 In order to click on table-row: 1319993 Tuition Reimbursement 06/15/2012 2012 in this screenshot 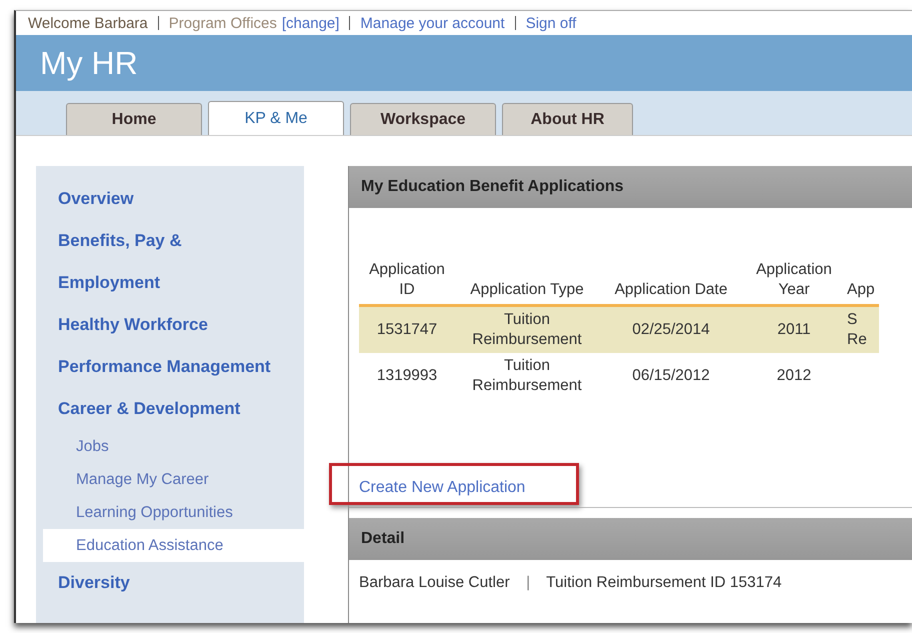, I will do `click(619, 376)`.